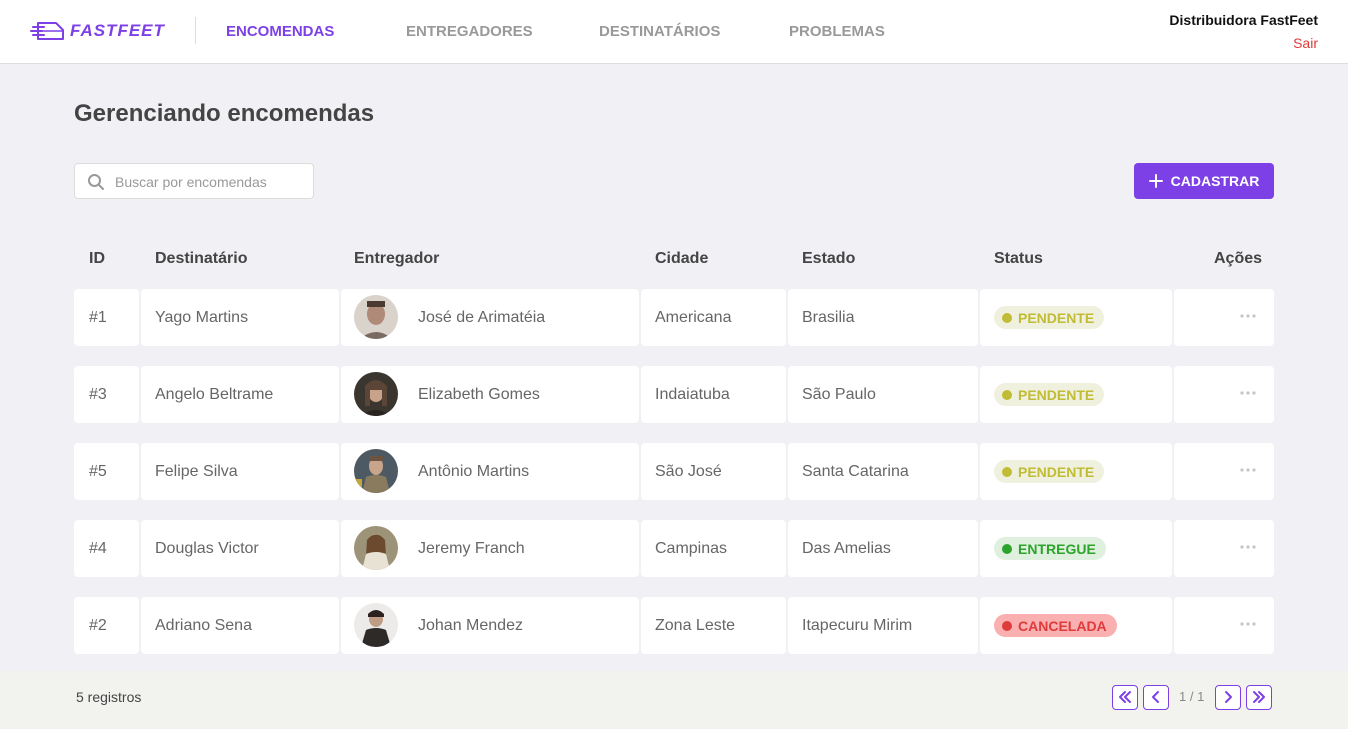  I want to click on deliveryman-name: José de Arimatéia, so click(482, 317).